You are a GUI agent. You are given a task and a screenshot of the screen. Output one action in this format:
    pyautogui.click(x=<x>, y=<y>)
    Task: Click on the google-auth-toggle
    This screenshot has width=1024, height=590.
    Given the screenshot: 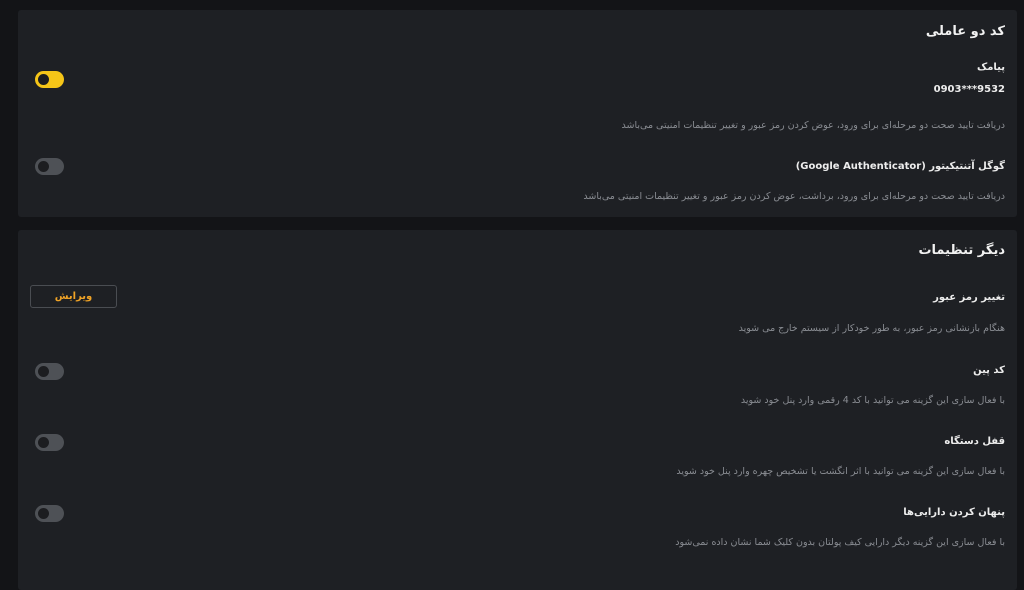 What is the action you would take?
    pyautogui.click(x=49, y=166)
    